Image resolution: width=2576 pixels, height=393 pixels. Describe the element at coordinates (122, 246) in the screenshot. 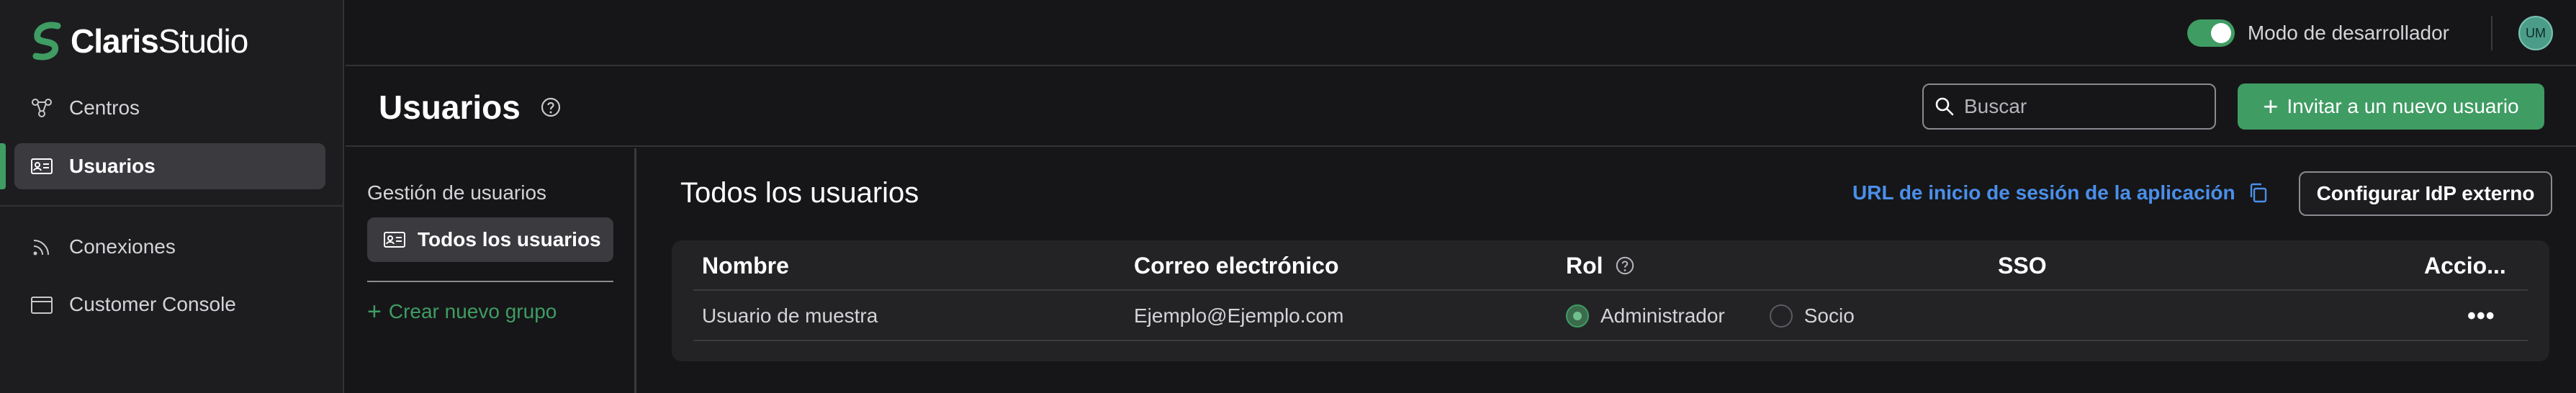

I see `sidebar-item-label: Conexiones` at that location.